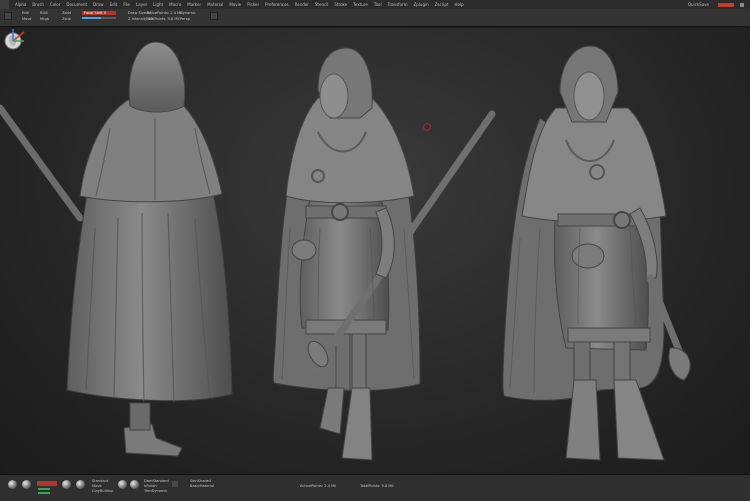 Image resolution: width=750 pixels, height=501 pixels. What do you see at coordinates (164, 13) in the screenshot?
I see `active-points-readout: ActivePoints: 2.4 Mil` at bounding box center [164, 13].